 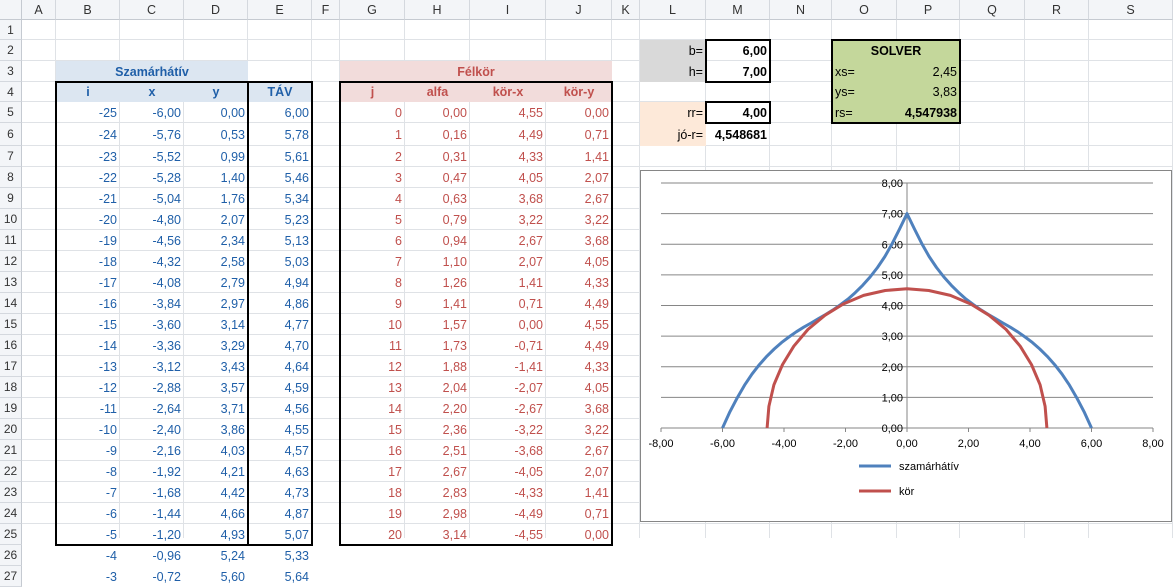 What do you see at coordinates (437, 492) in the screenshot?
I see `felkor-cell: 2,83` at bounding box center [437, 492].